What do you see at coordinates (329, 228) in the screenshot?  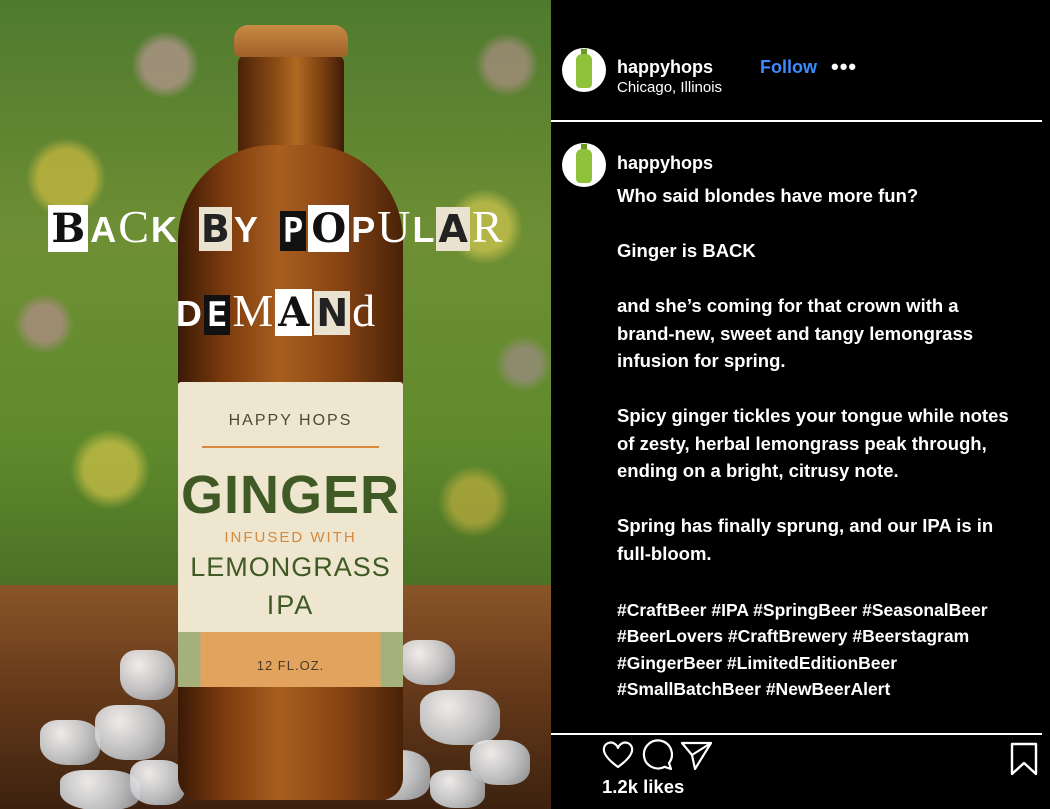 I see `headline-letter: O` at bounding box center [329, 228].